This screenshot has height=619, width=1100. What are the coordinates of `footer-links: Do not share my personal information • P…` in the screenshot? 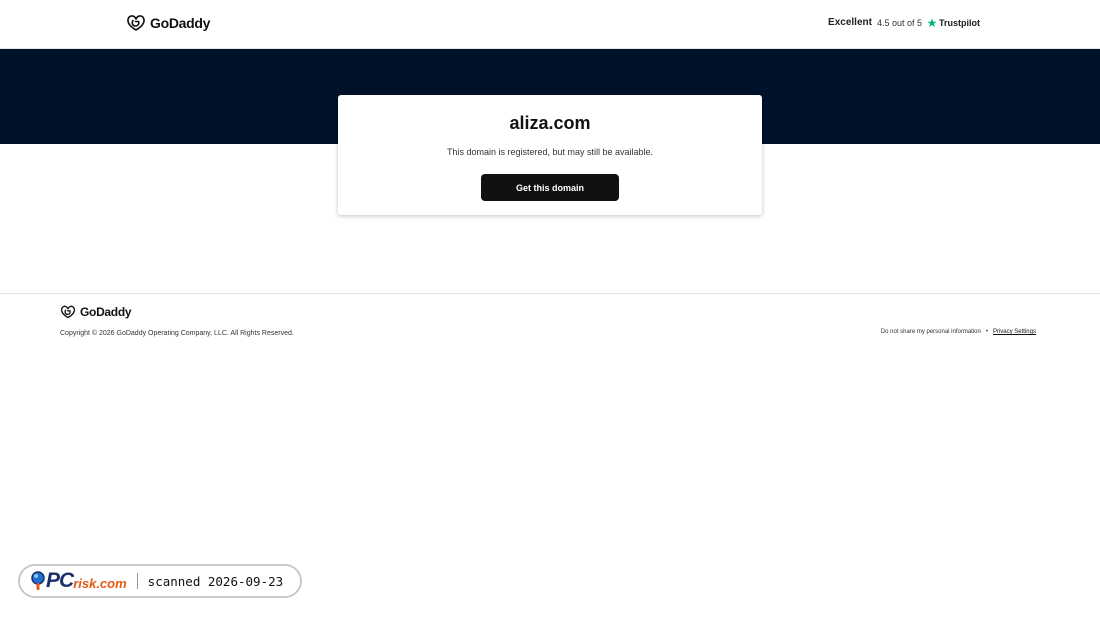 It's located at (958, 332).